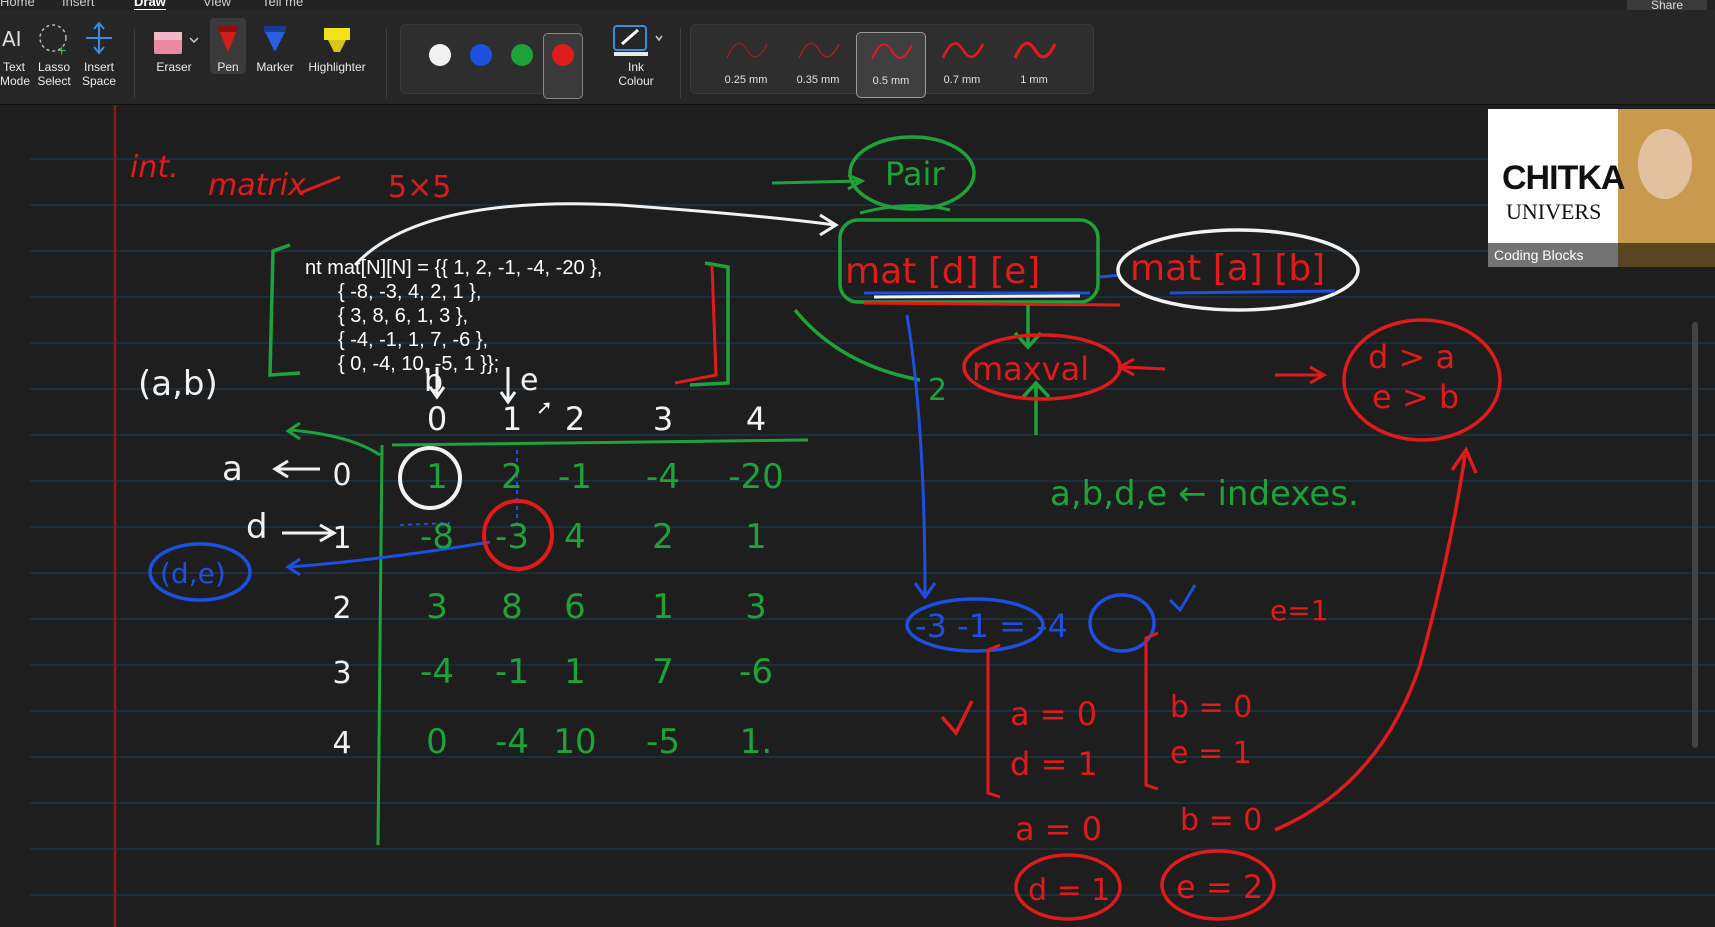 The height and width of the screenshot is (927, 1715). I want to click on note-mat-de: mat [d] [e], so click(942, 271).